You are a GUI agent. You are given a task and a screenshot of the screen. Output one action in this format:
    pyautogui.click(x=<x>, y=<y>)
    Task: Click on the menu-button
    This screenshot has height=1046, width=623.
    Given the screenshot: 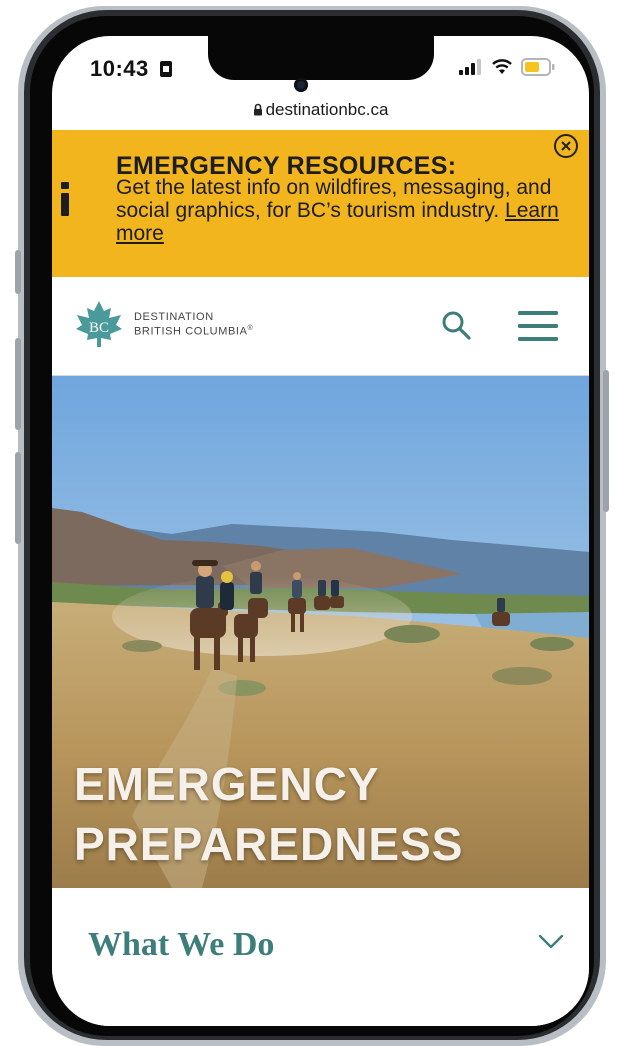 What is the action you would take?
    pyautogui.click(x=538, y=326)
    